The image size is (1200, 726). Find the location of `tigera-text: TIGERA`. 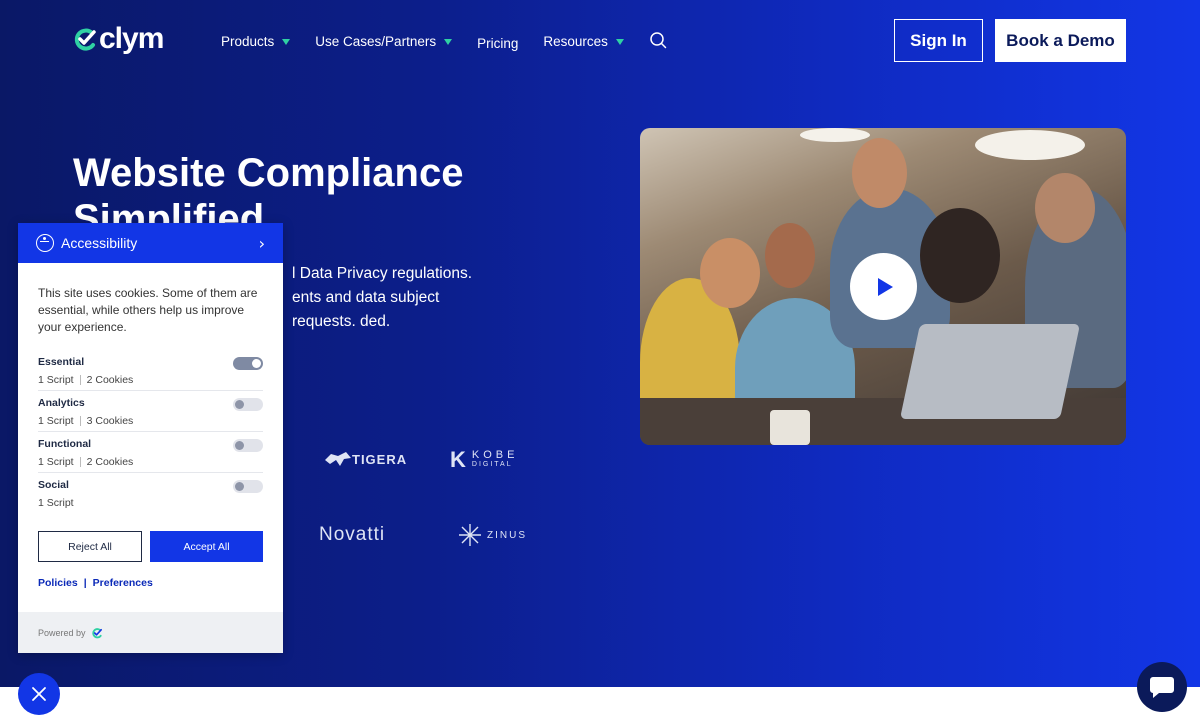

tigera-text: TIGERA is located at coordinates (380, 459).